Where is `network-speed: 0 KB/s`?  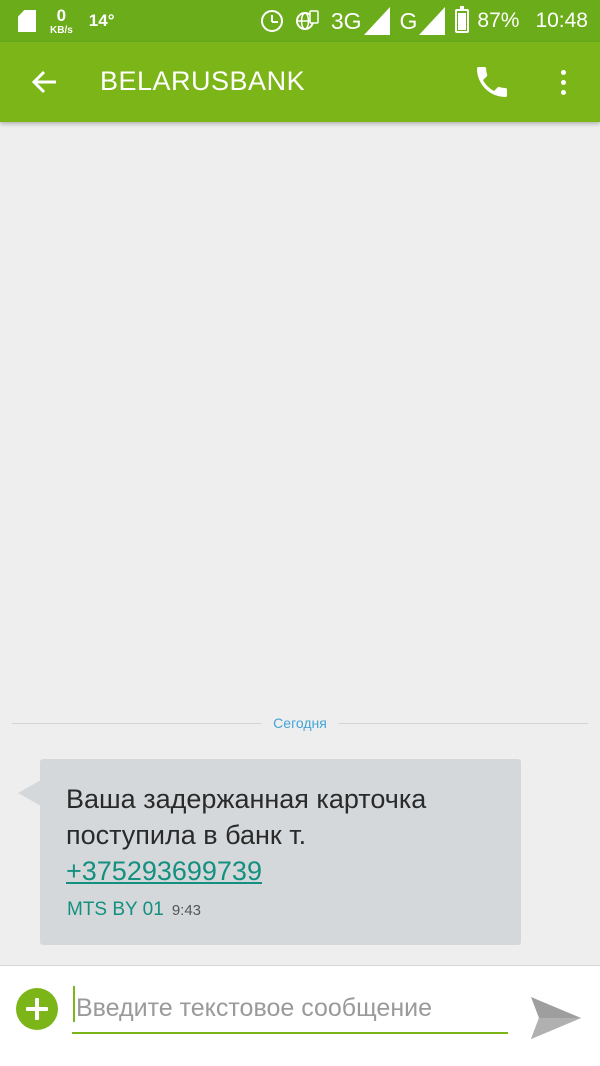
network-speed: 0 KB/s is located at coordinates (61, 21).